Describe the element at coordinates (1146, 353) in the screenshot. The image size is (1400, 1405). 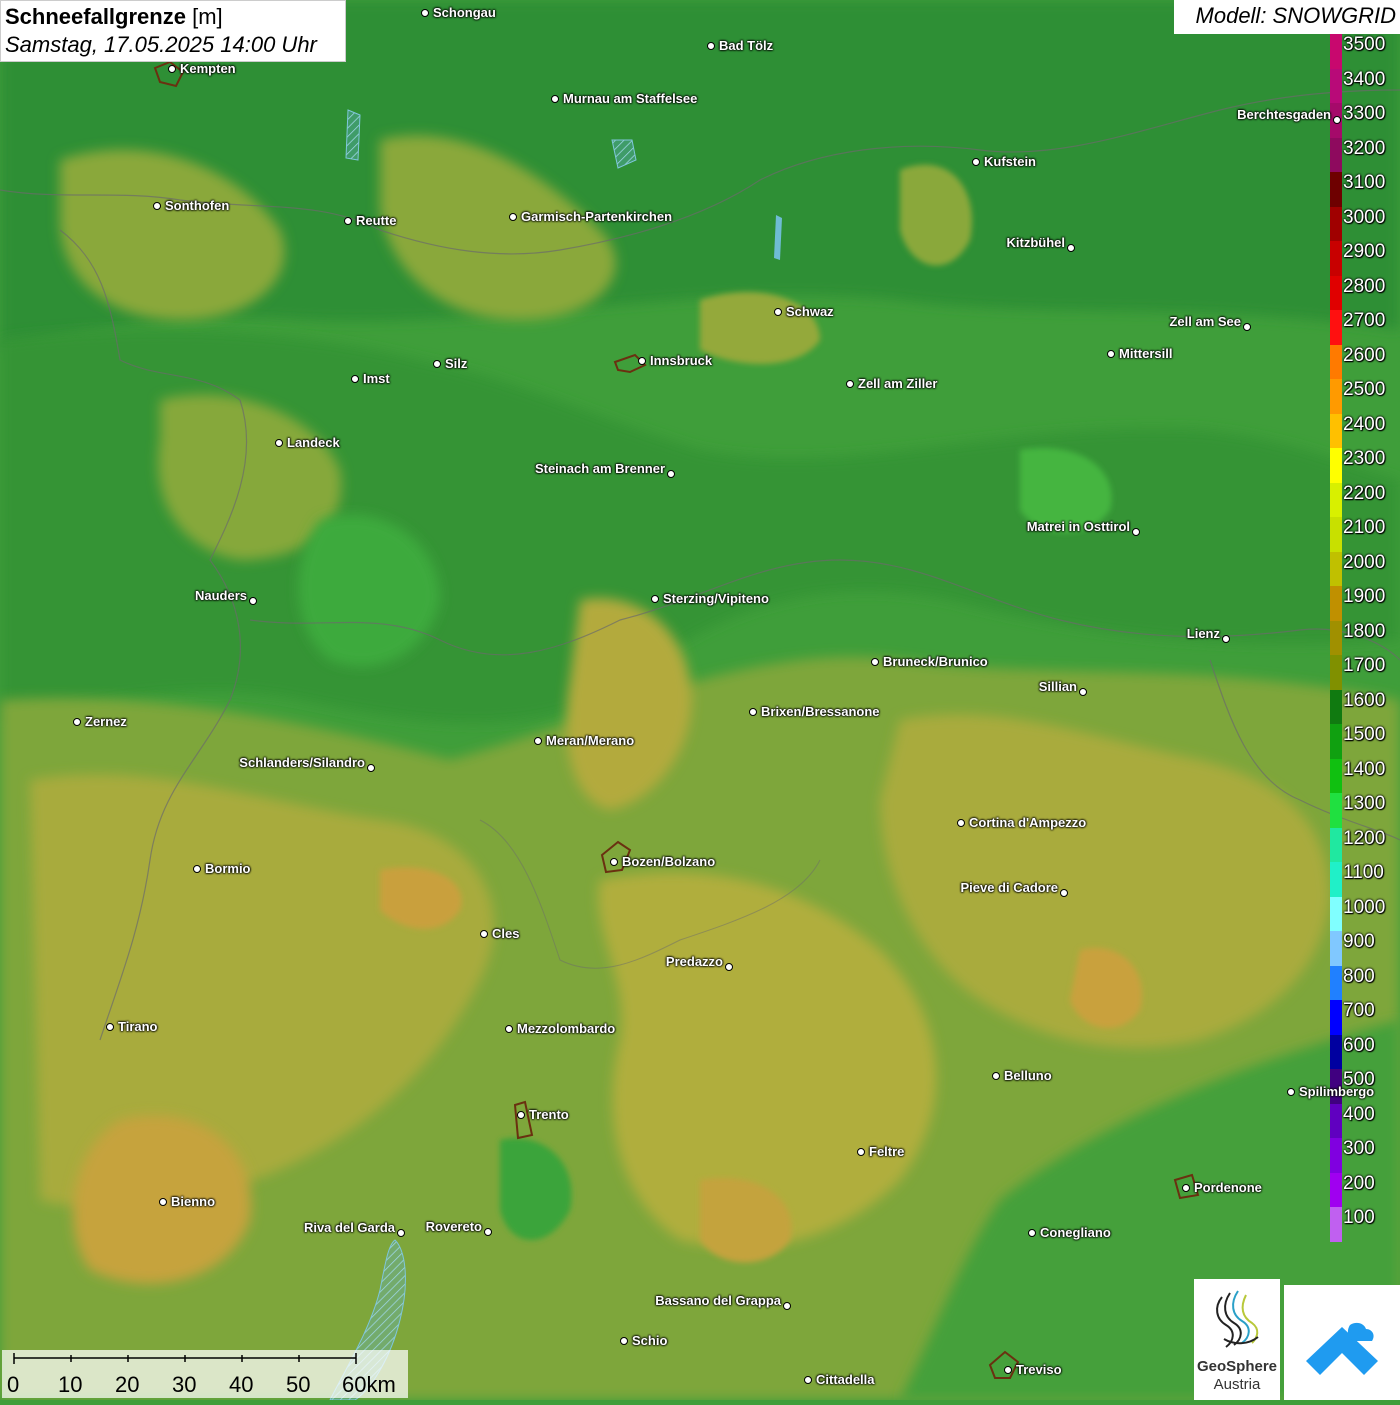
I see `city-label: Mittersill` at that location.